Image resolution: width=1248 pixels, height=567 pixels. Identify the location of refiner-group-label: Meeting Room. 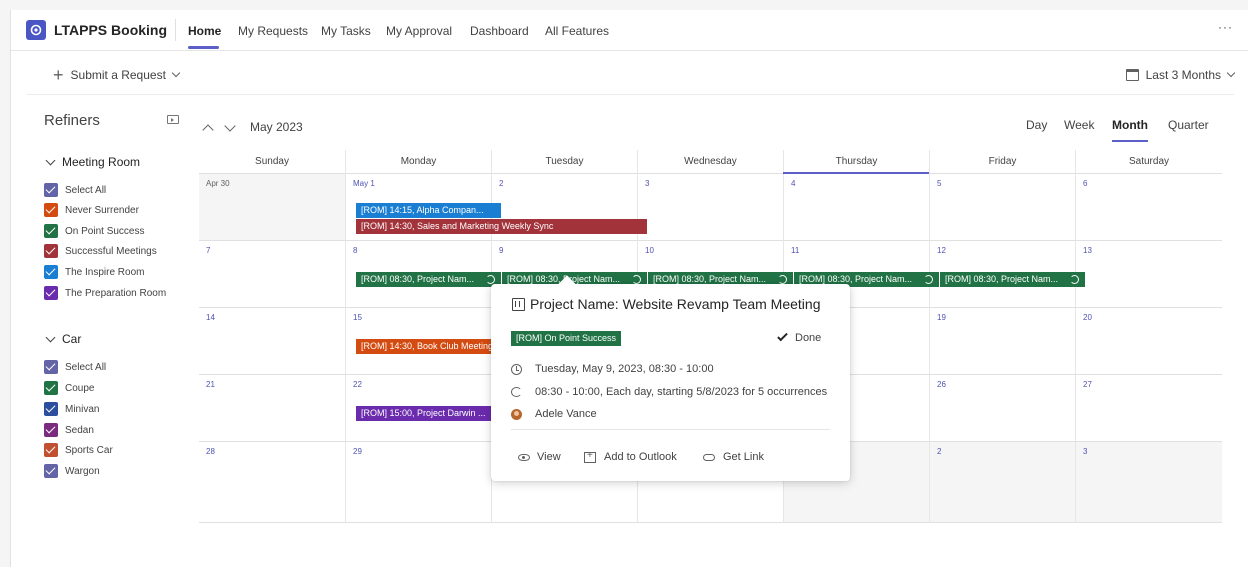
(101, 162).